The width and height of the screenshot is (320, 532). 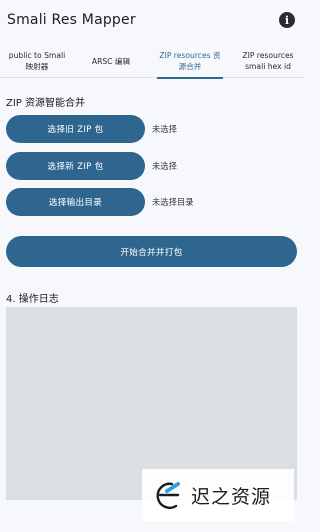 I want to click on tab-arsc-editor: ARSC 编辑, so click(x=111, y=61).